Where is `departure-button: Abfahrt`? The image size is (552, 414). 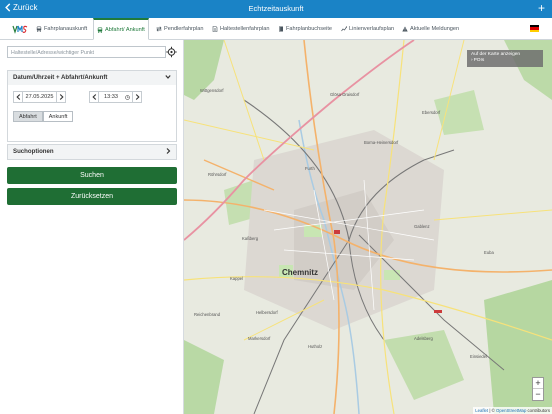
departure-button: Abfahrt is located at coordinates (28, 116).